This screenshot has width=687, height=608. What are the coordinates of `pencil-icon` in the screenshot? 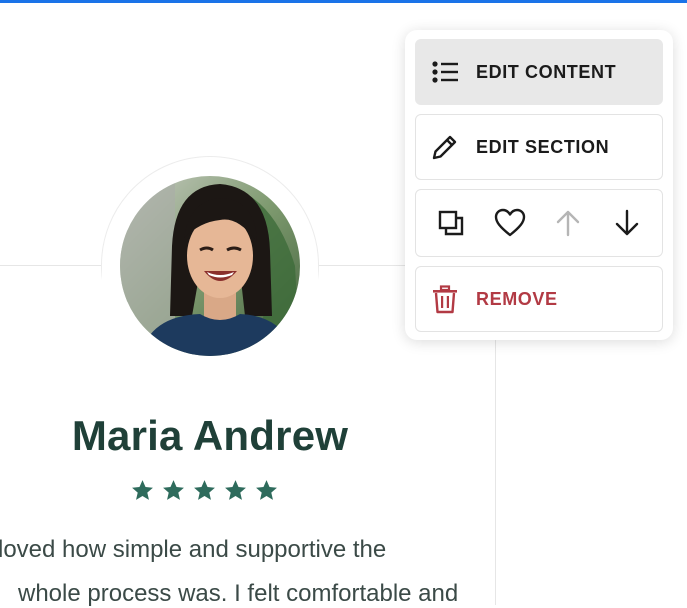 It's located at (445, 147).